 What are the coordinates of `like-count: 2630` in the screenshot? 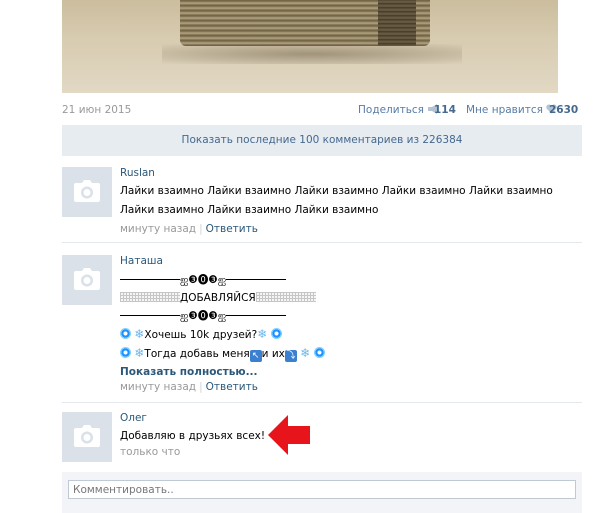 It's located at (564, 110).